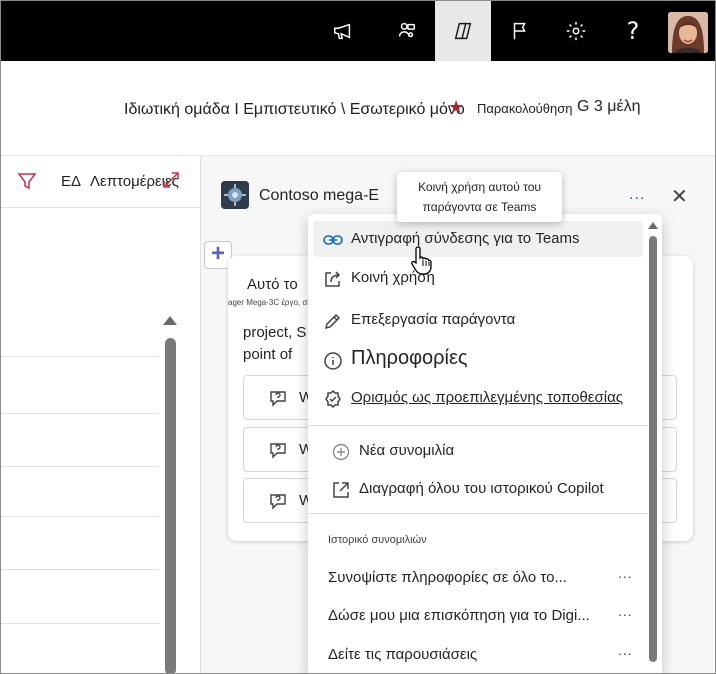 Image resolution: width=716 pixels, height=674 pixels. Describe the element at coordinates (341, 490) in the screenshot. I see `open-external-icon` at that location.